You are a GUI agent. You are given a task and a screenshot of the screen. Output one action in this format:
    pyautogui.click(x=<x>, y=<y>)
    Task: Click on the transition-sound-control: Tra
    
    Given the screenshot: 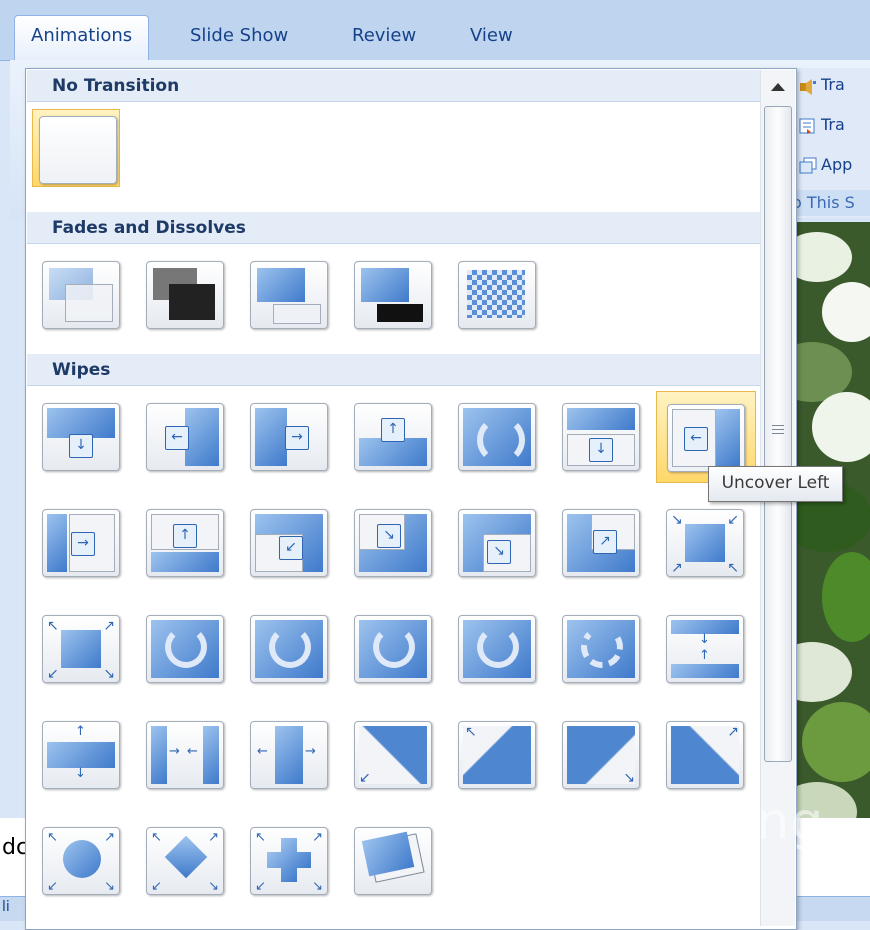 What is the action you would take?
    pyautogui.click(x=821, y=85)
    